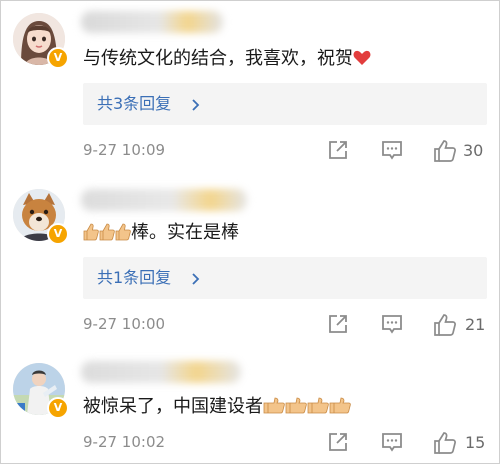 This screenshot has width=500, height=464. I want to click on comment-text: 与传统文化的结合，我喜欢，祝贺, so click(227, 60).